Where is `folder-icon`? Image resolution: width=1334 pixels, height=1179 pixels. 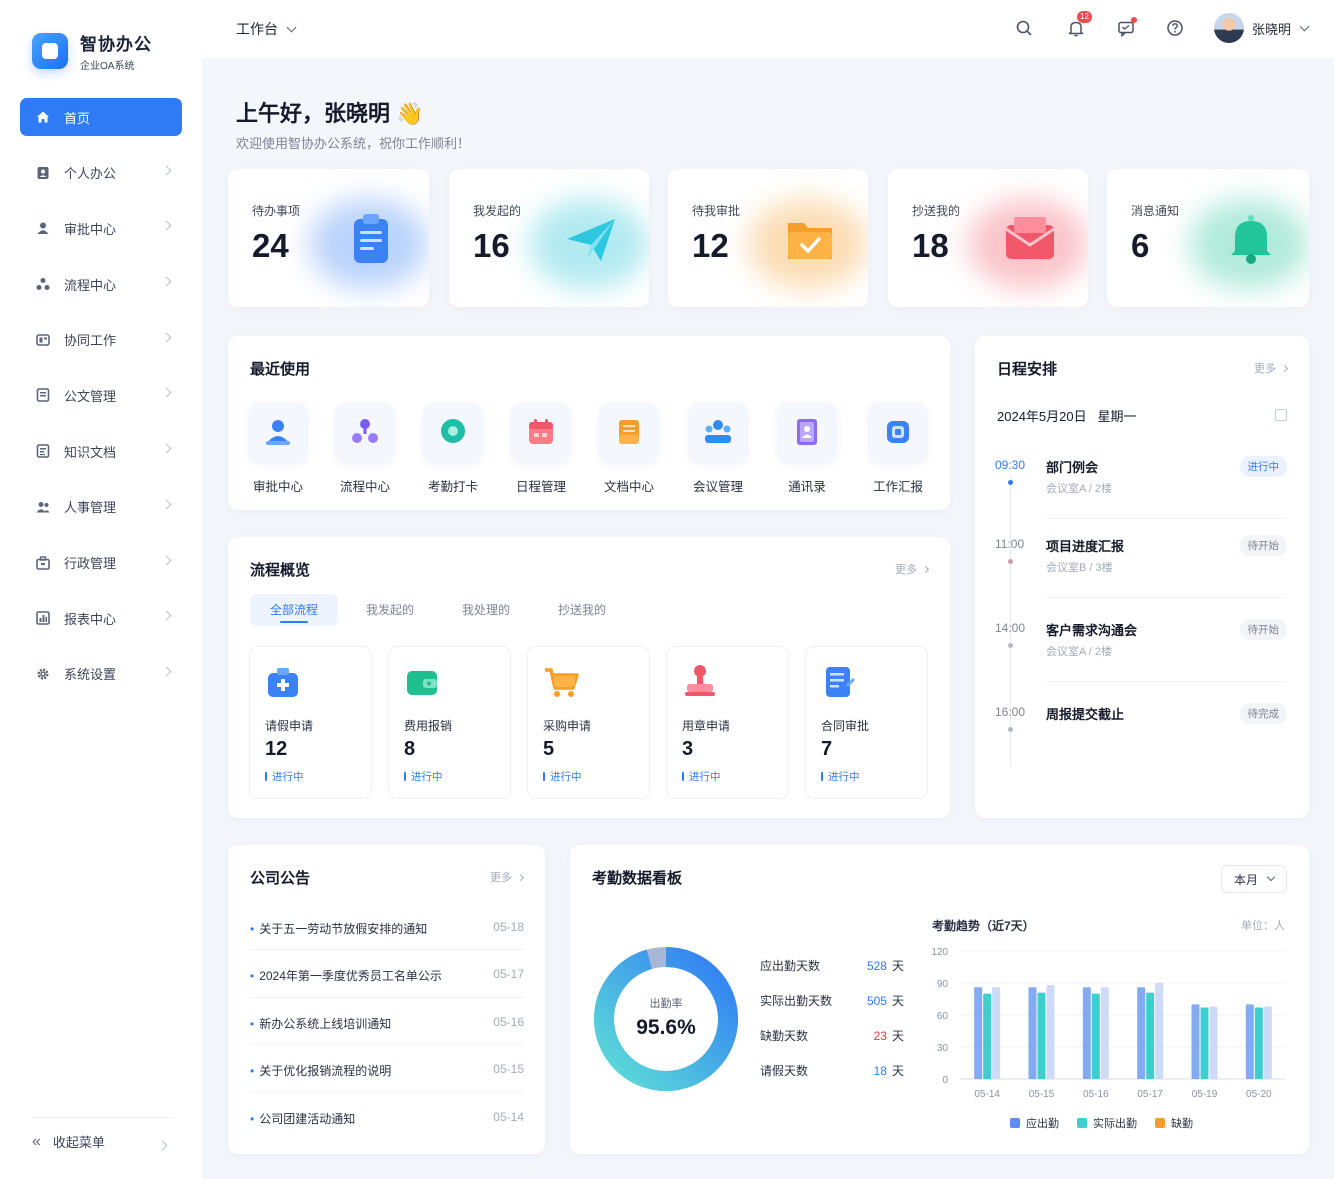 folder-icon is located at coordinates (629, 432).